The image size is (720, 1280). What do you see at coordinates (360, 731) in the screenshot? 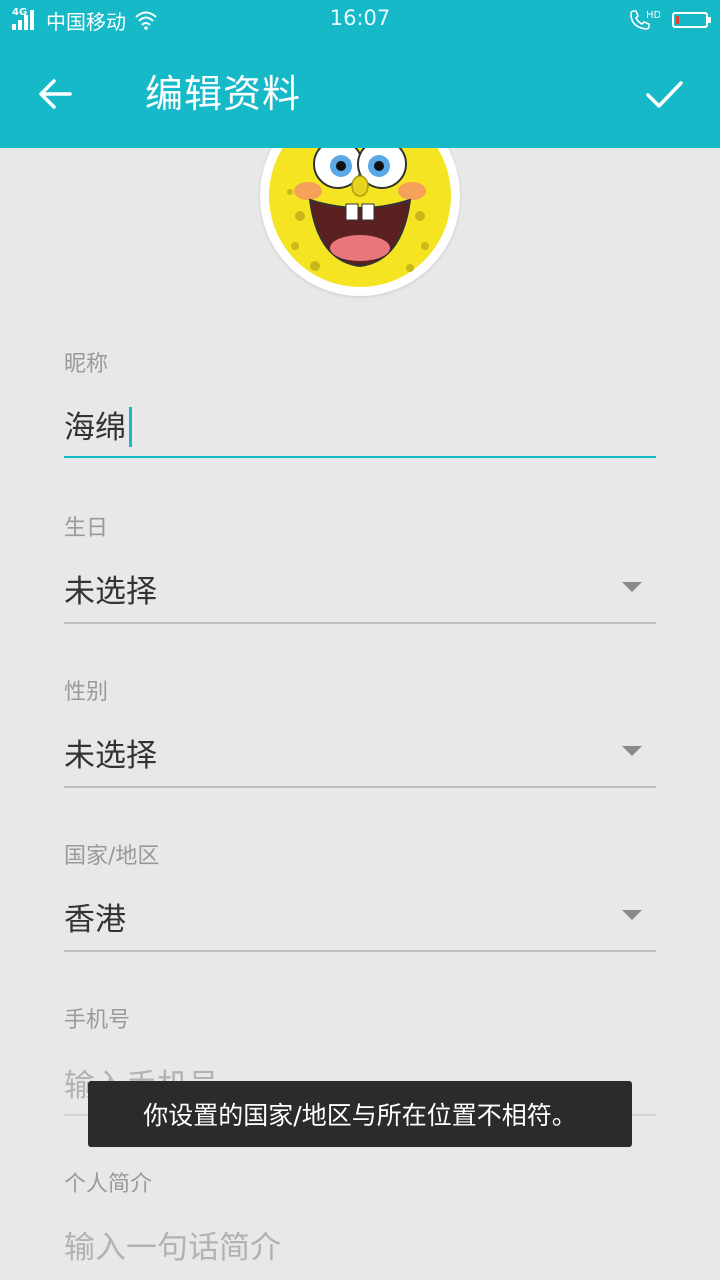
I see `gender-field: 性别 未选择` at bounding box center [360, 731].